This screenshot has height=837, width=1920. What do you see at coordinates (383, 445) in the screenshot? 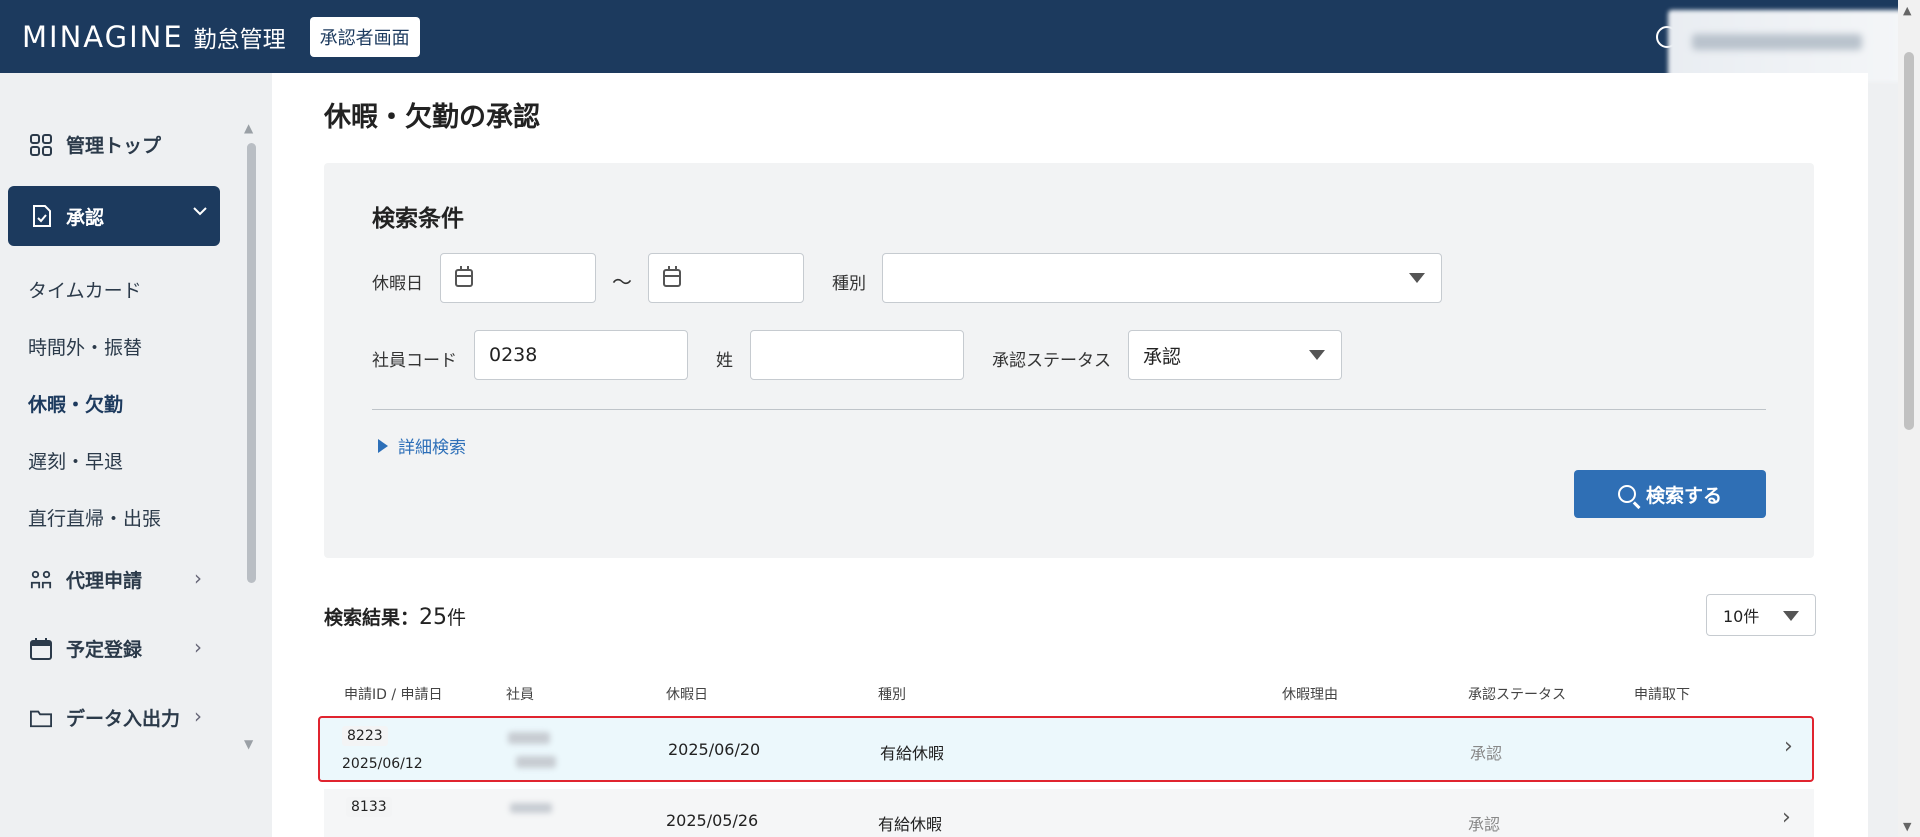
I see `triangle-right-icon` at bounding box center [383, 445].